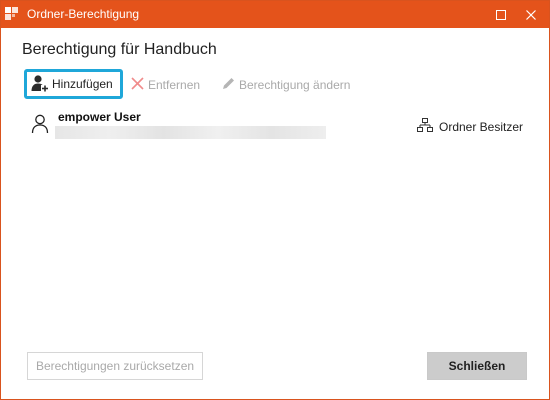 This screenshot has height=400, width=550. Describe the element at coordinates (82, 84) in the screenshot. I see `add-permission-label: Hinzufügen` at that location.